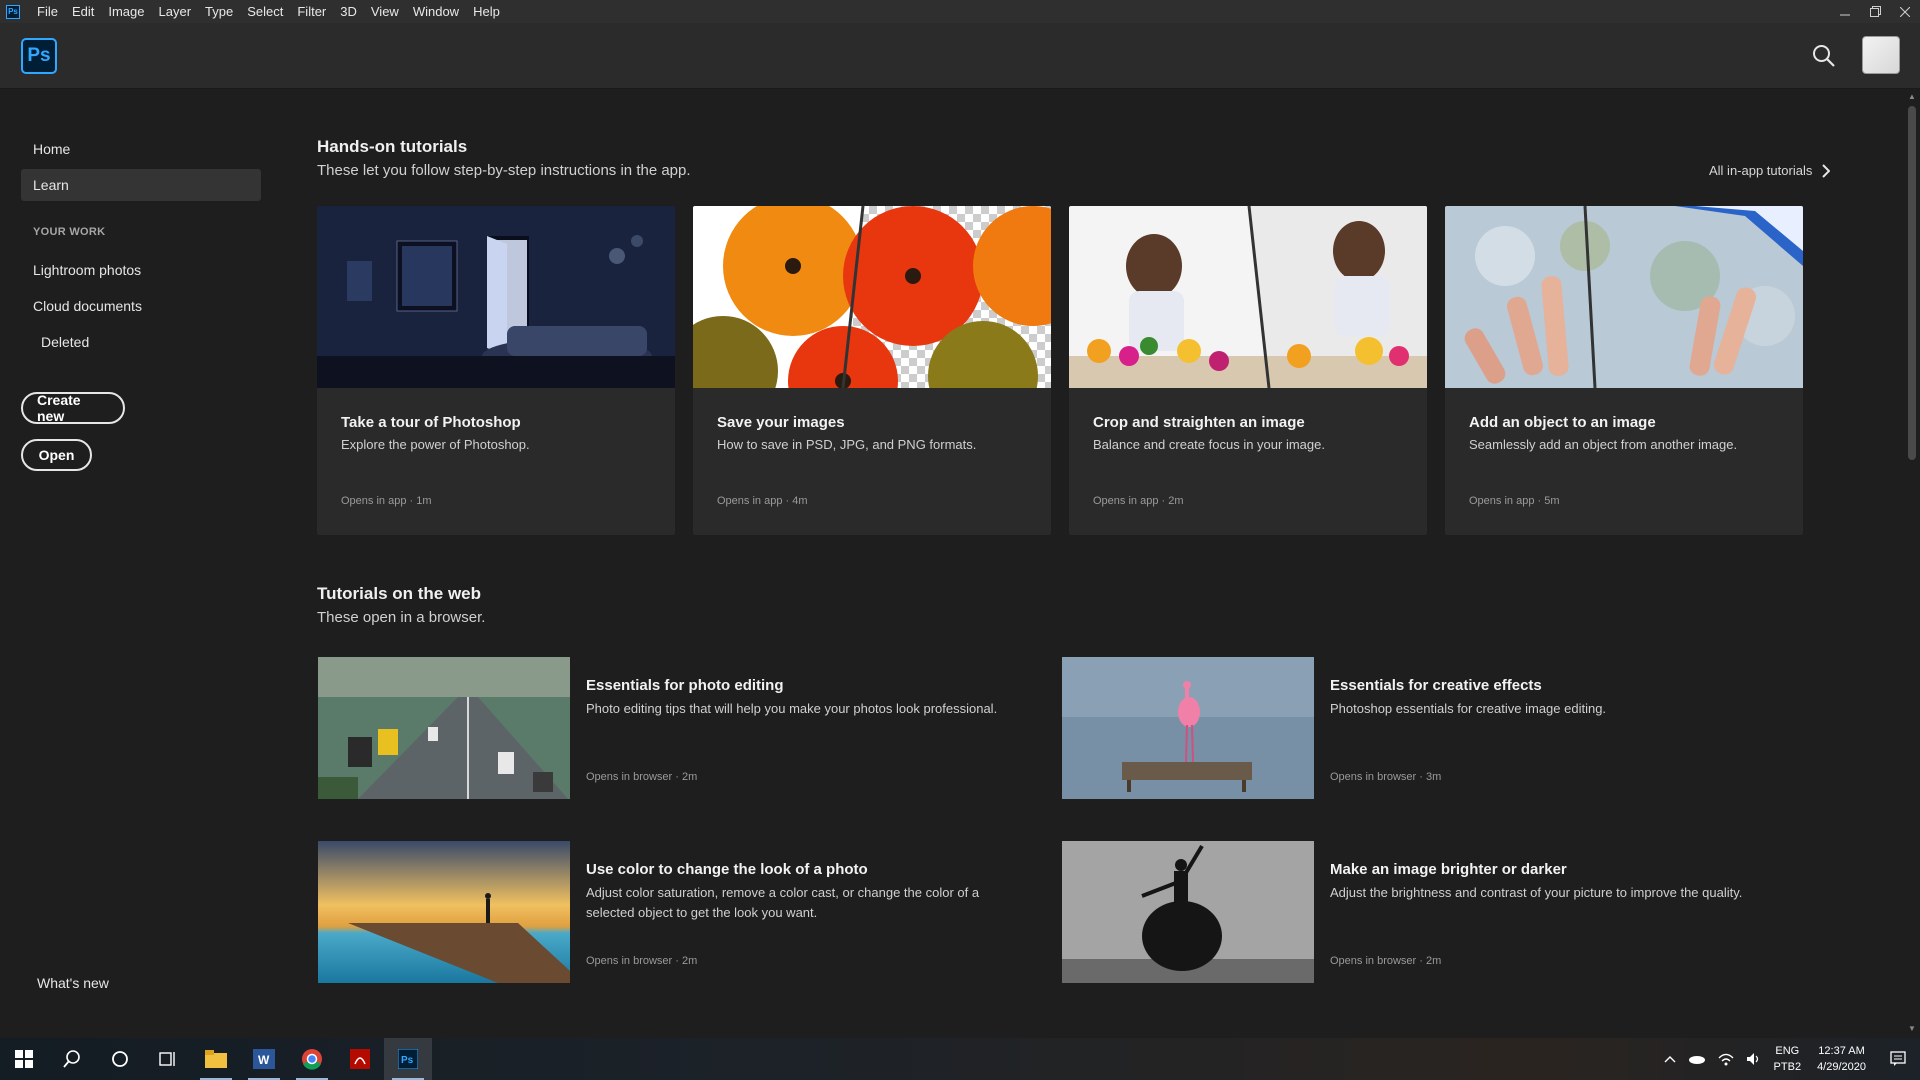 The height and width of the screenshot is (1080, 1920). What do you see at coordinates (385, 11) in the screenshot?
I see `menu-view: View` at bounding box center [385, 11].